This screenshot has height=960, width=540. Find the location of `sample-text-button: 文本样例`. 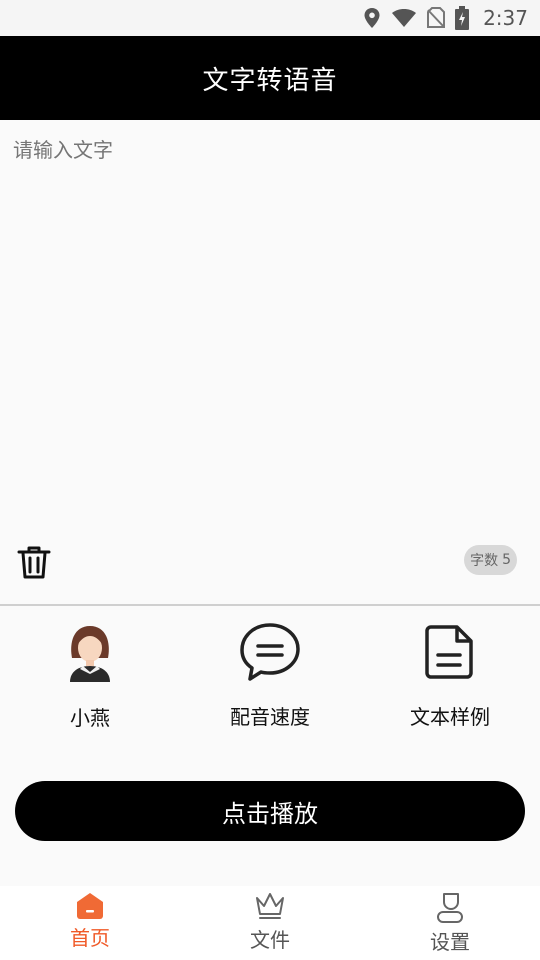

sample-text-button: 文本样例 is located at coordinates (450, 675).